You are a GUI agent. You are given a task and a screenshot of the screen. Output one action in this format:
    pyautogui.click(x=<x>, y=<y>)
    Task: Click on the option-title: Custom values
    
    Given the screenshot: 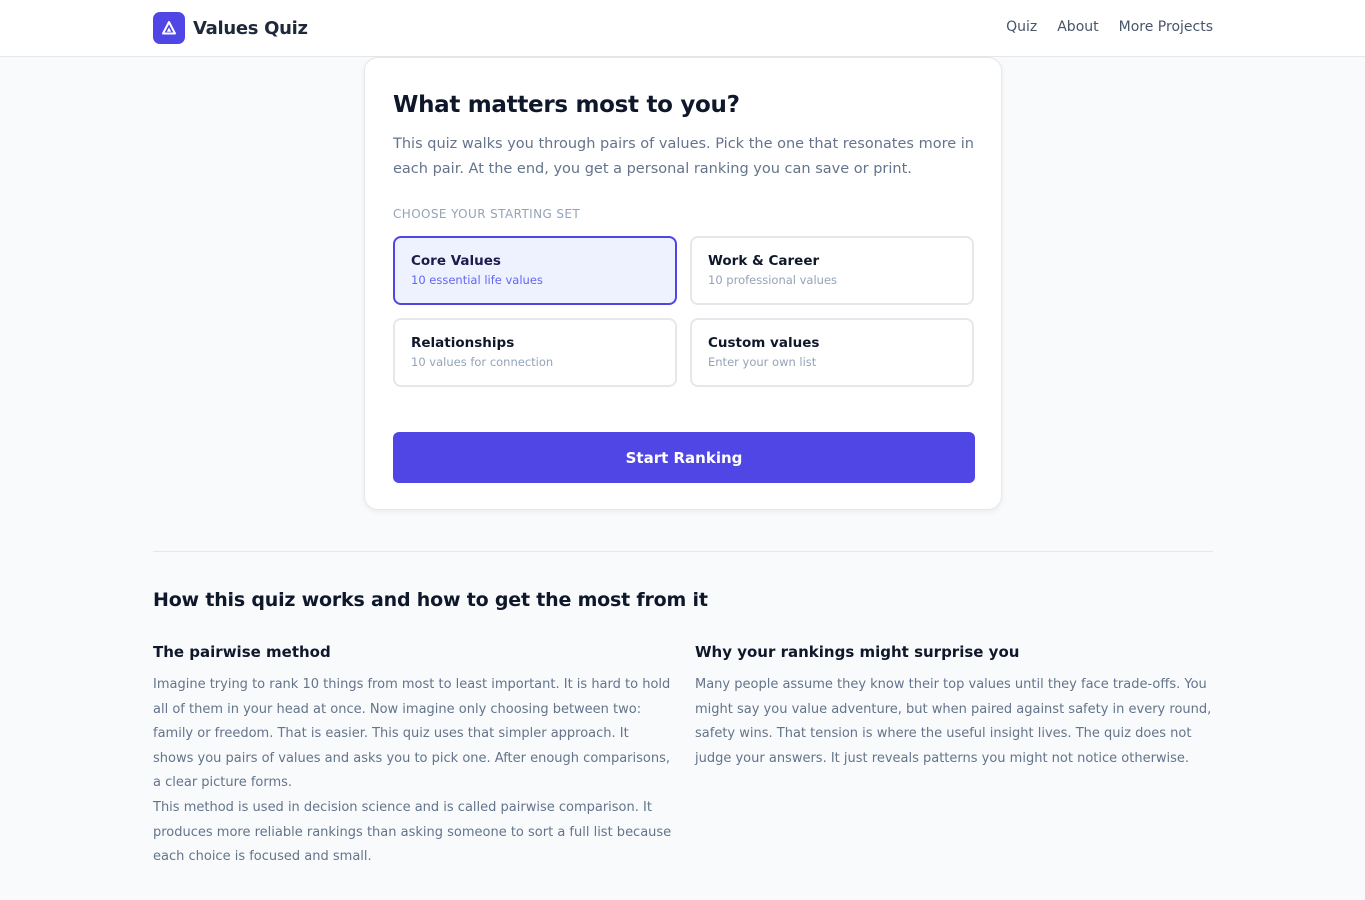 What is the action you would take?
    pyautogui.click(x=764, y=343)
    